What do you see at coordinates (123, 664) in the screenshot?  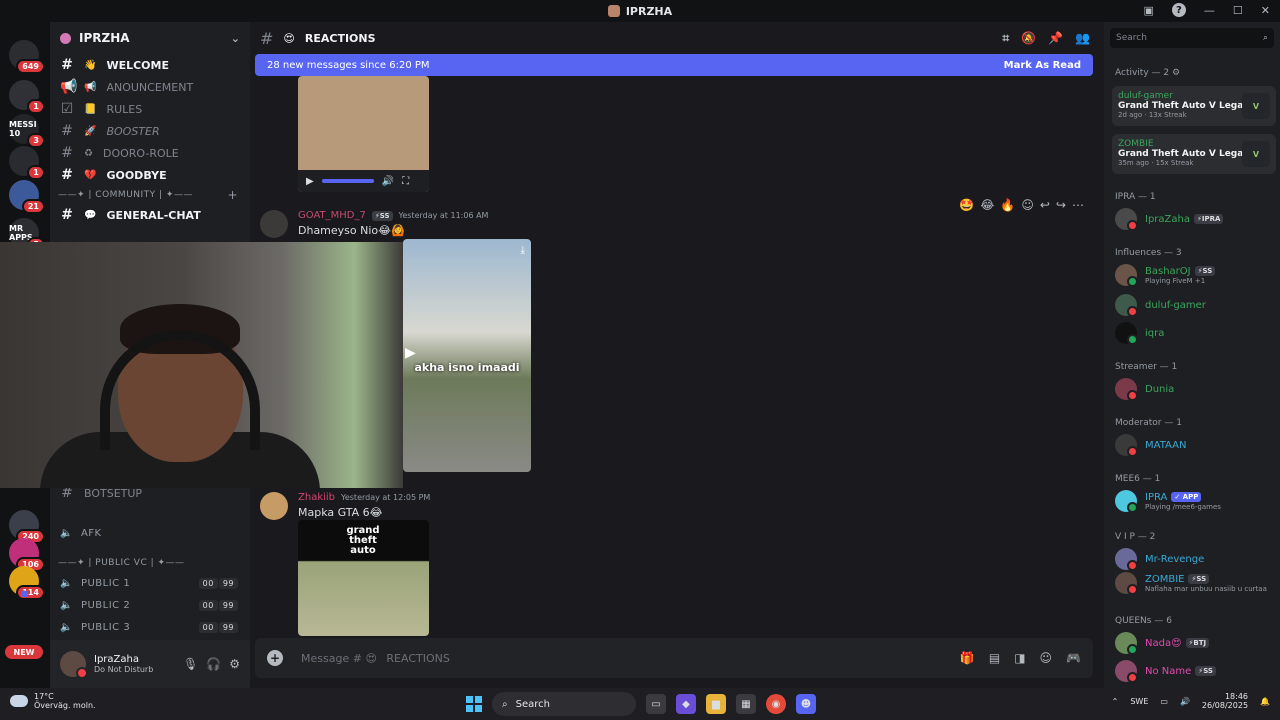 I see `user-info: IpraZaha Do Not Disturb` at bounding box center [123, 664].